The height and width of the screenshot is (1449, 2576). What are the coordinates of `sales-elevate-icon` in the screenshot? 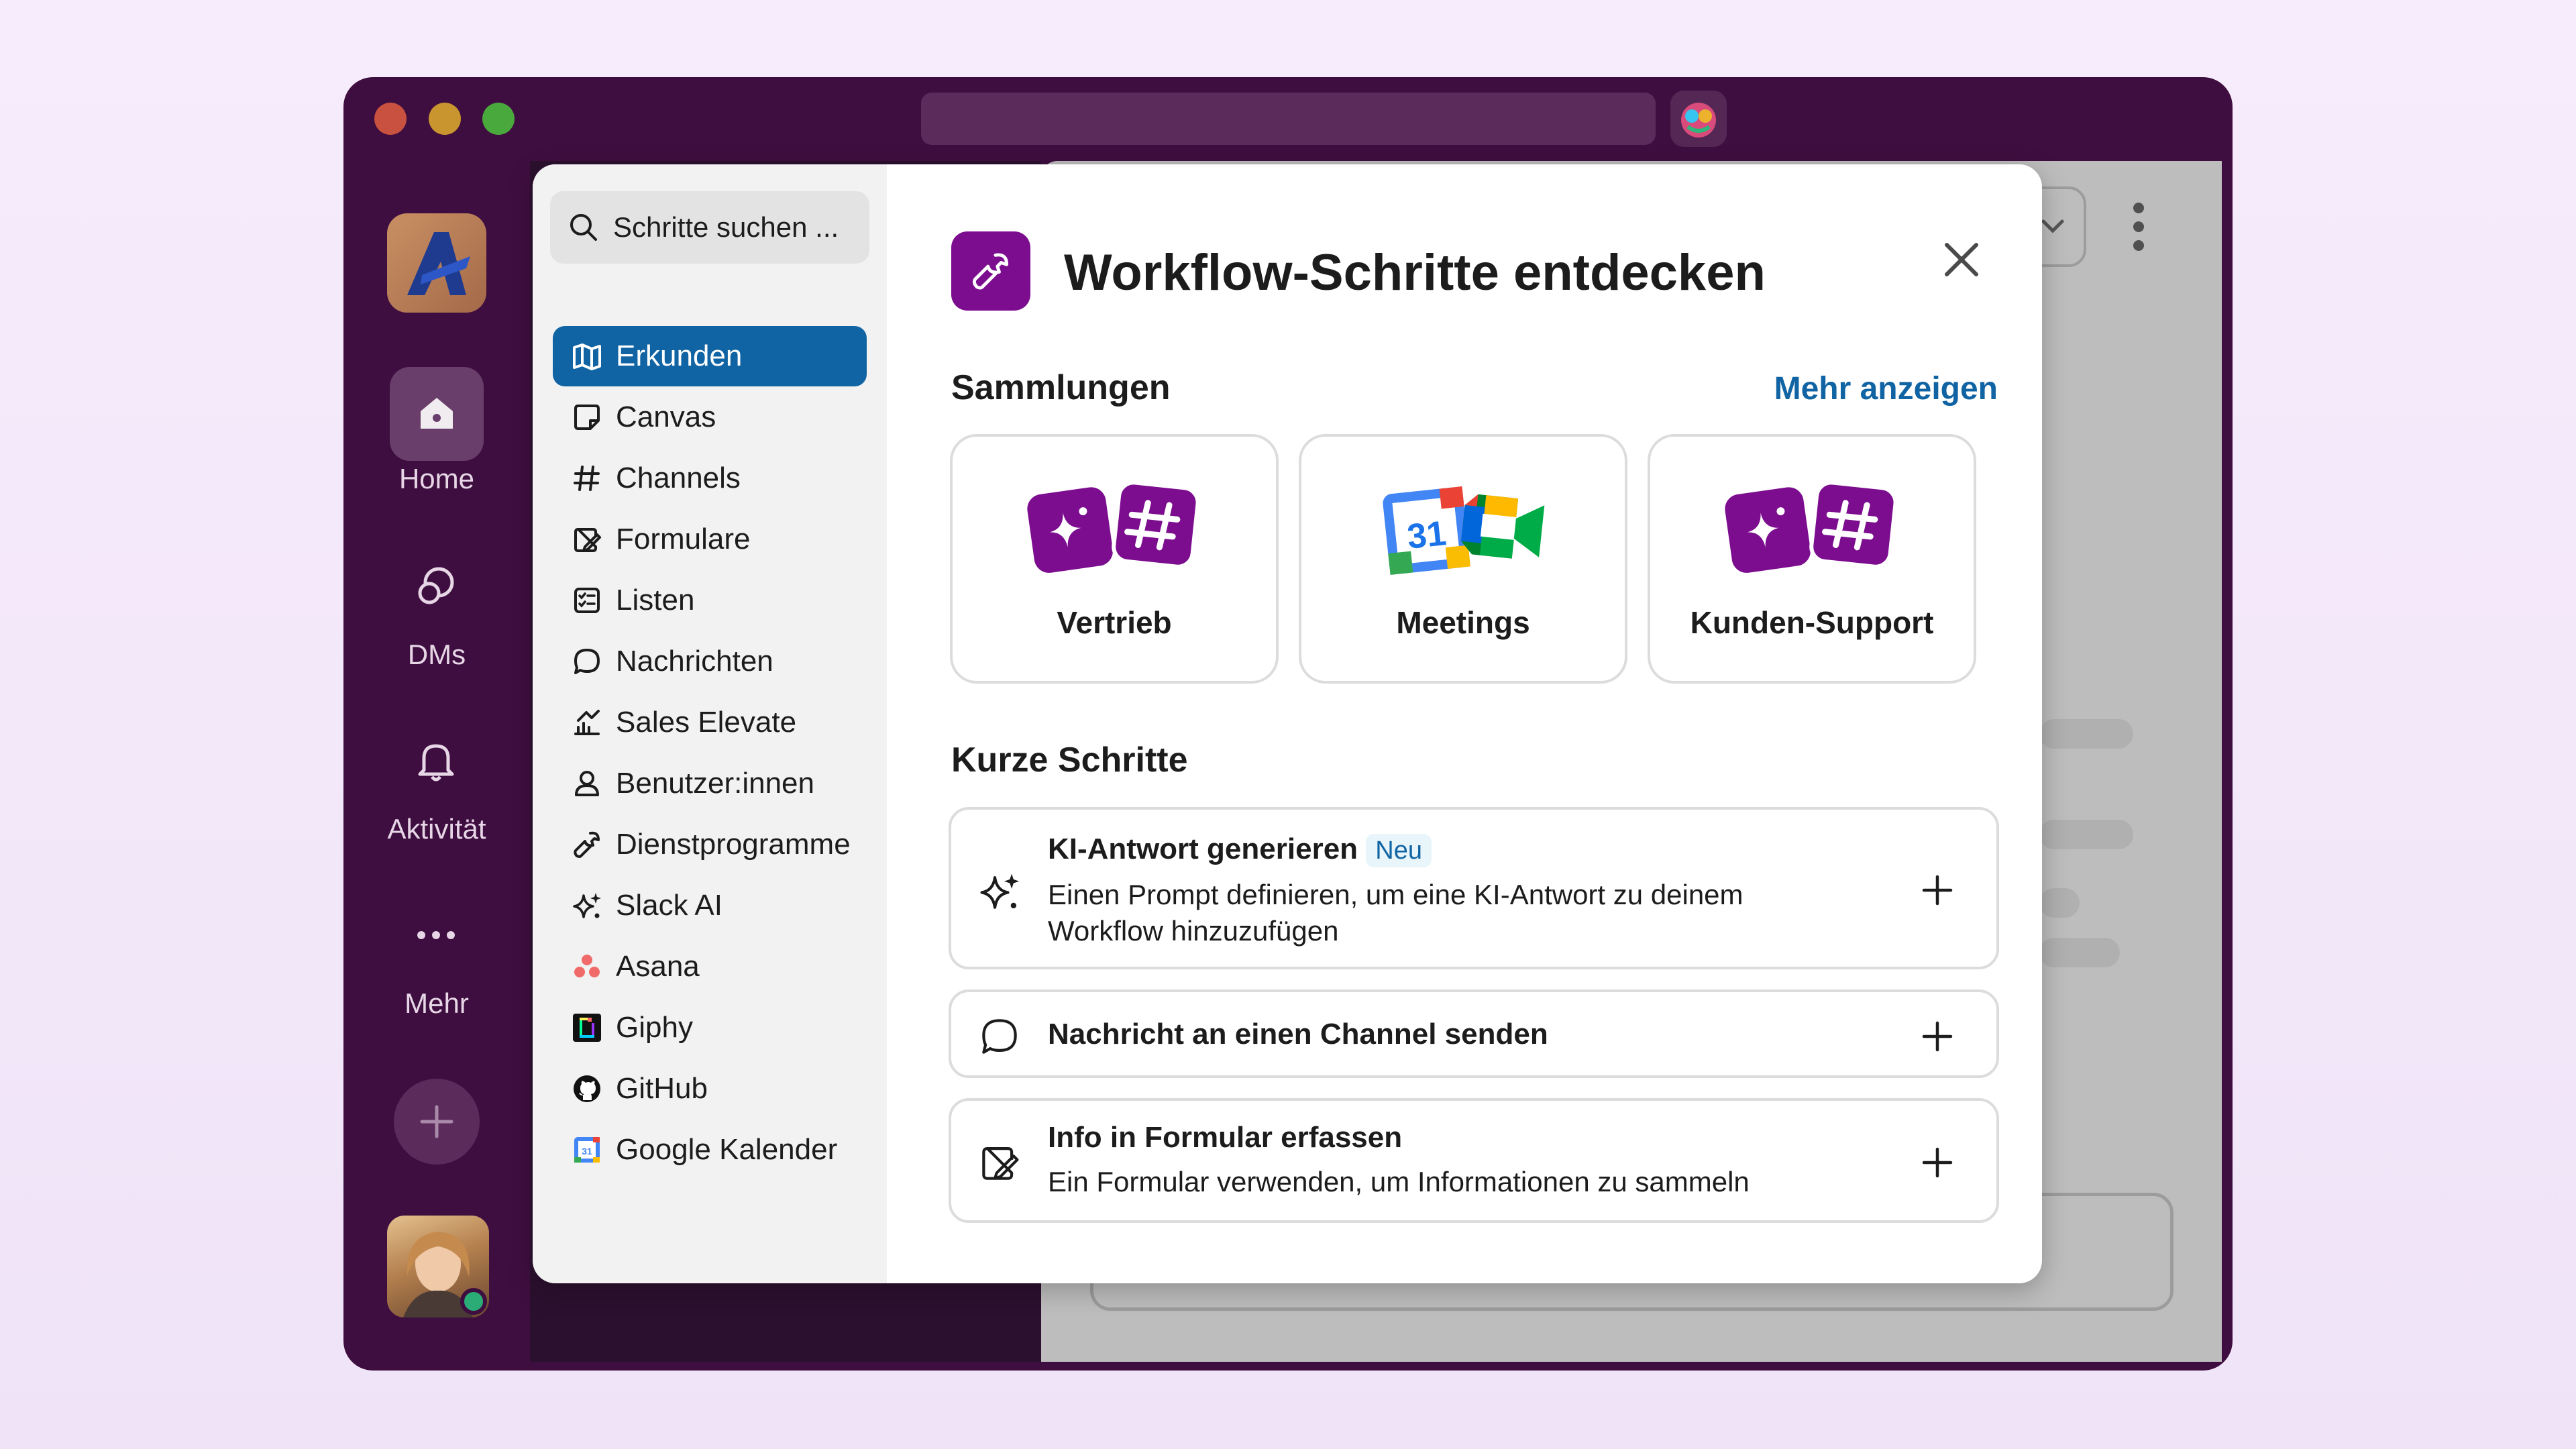 It's located at (587, 722).